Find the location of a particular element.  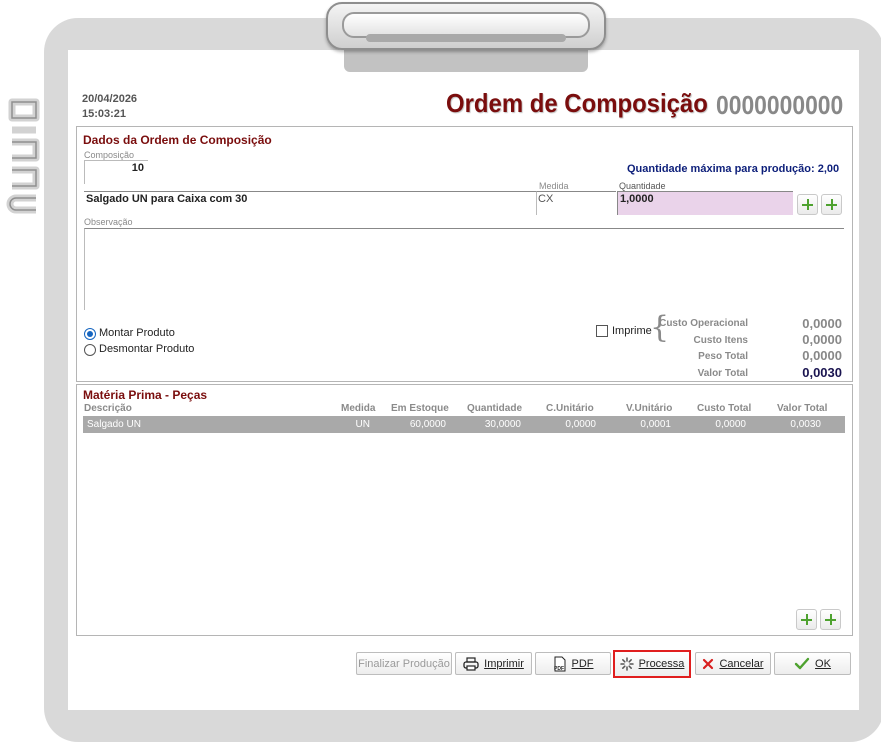

observacao-label: Observação is located at coordinates (108, 222).